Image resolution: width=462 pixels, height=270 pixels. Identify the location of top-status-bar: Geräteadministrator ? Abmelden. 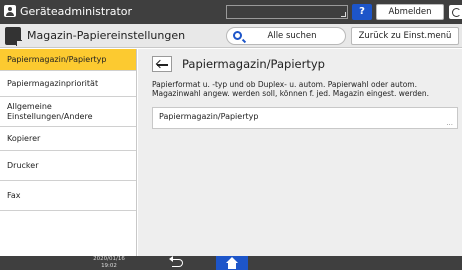
(231, 12).